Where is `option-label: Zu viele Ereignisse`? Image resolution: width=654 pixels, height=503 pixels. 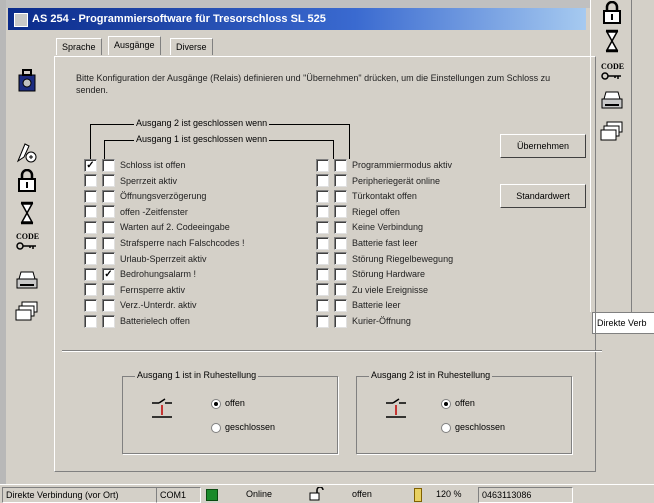 option-label: Zu viele Ereignisse is located at coordinates (390, 289).